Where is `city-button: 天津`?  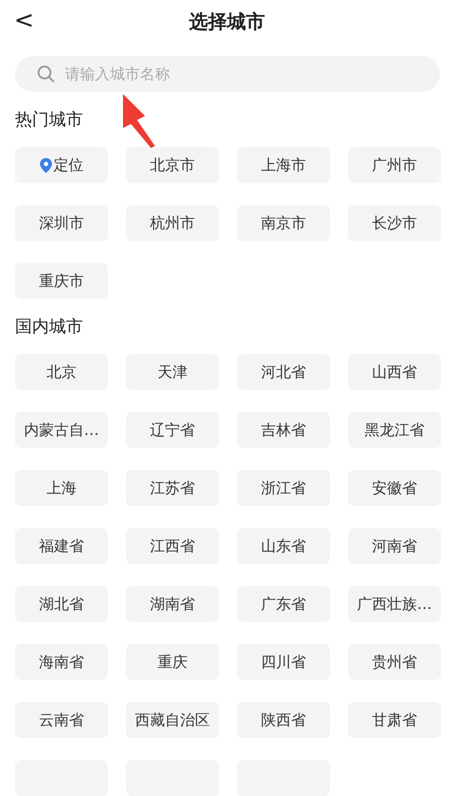 city-button: 天津 is located at coordinates (172, 372).